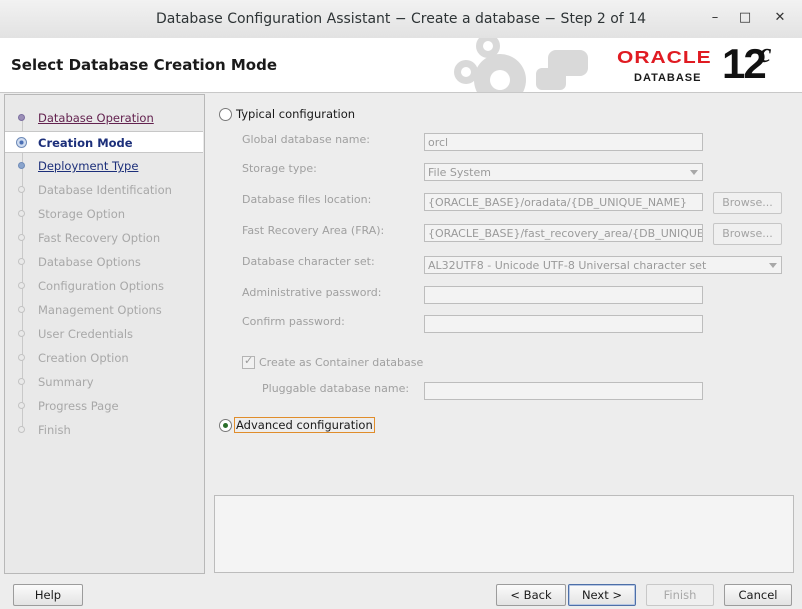  I want to click on step-label: Database Operation, so click(96, 118).